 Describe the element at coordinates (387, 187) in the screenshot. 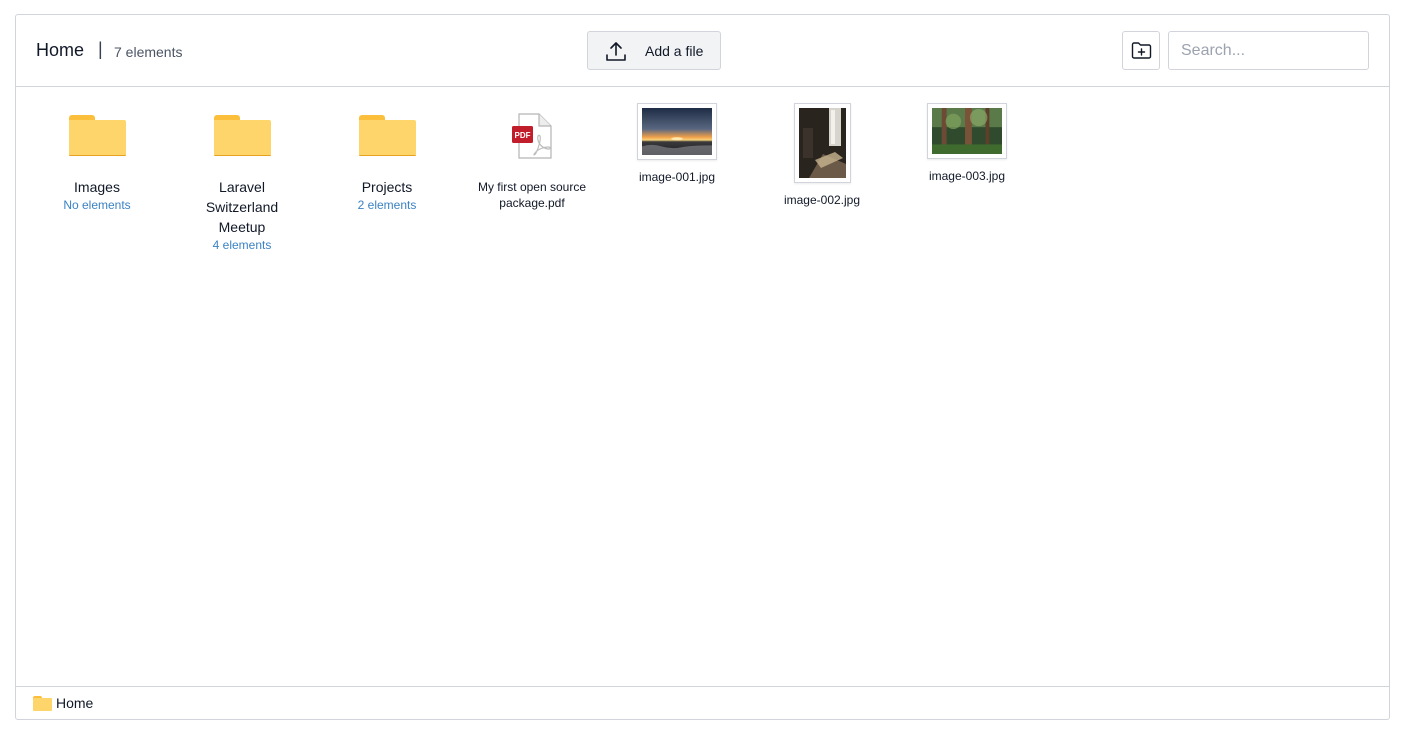

I see `folder-name: Projects` at that location.